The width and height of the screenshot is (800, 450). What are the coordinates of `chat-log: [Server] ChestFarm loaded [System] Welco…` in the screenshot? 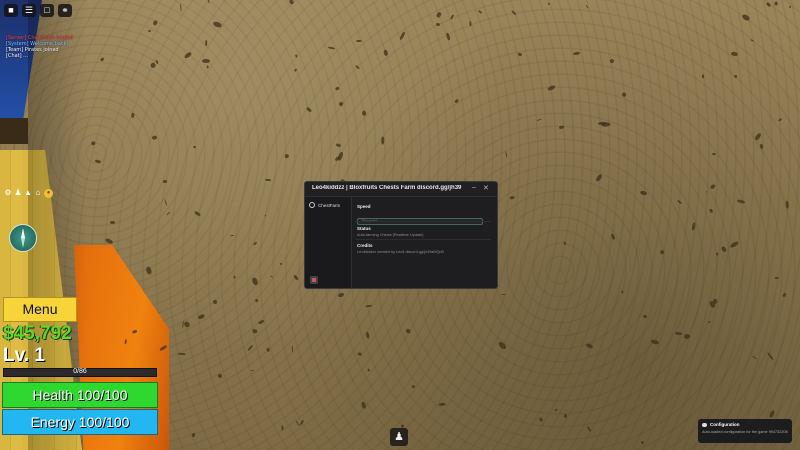 It's located at (39, 47).